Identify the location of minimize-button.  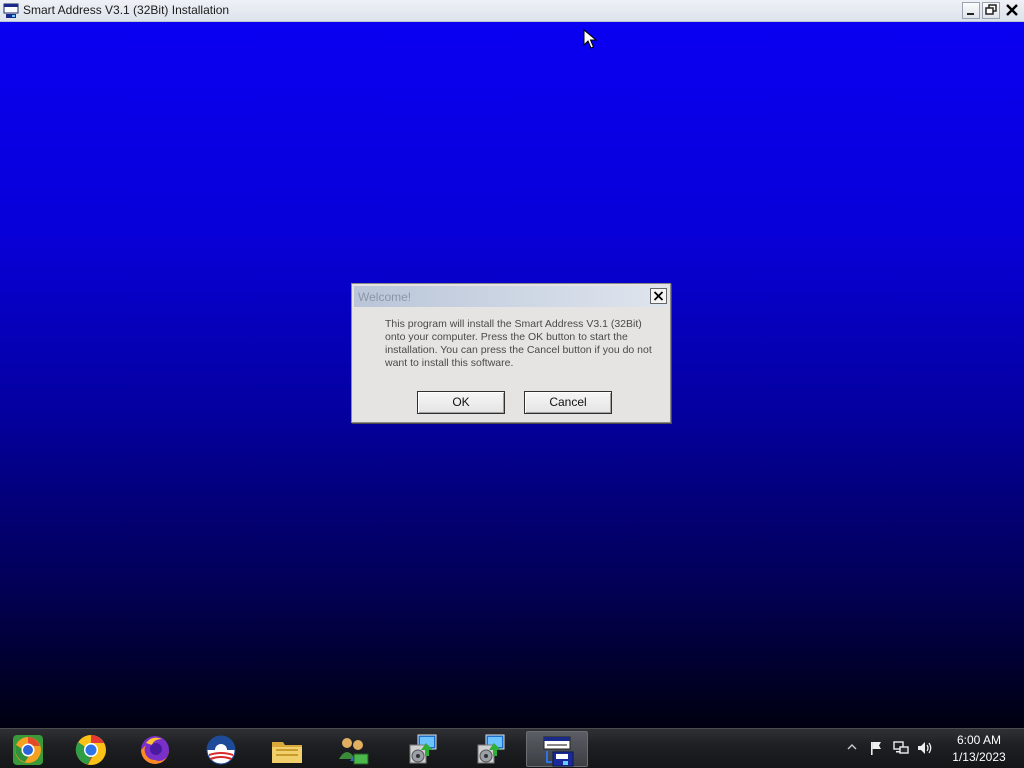
(971, 10).